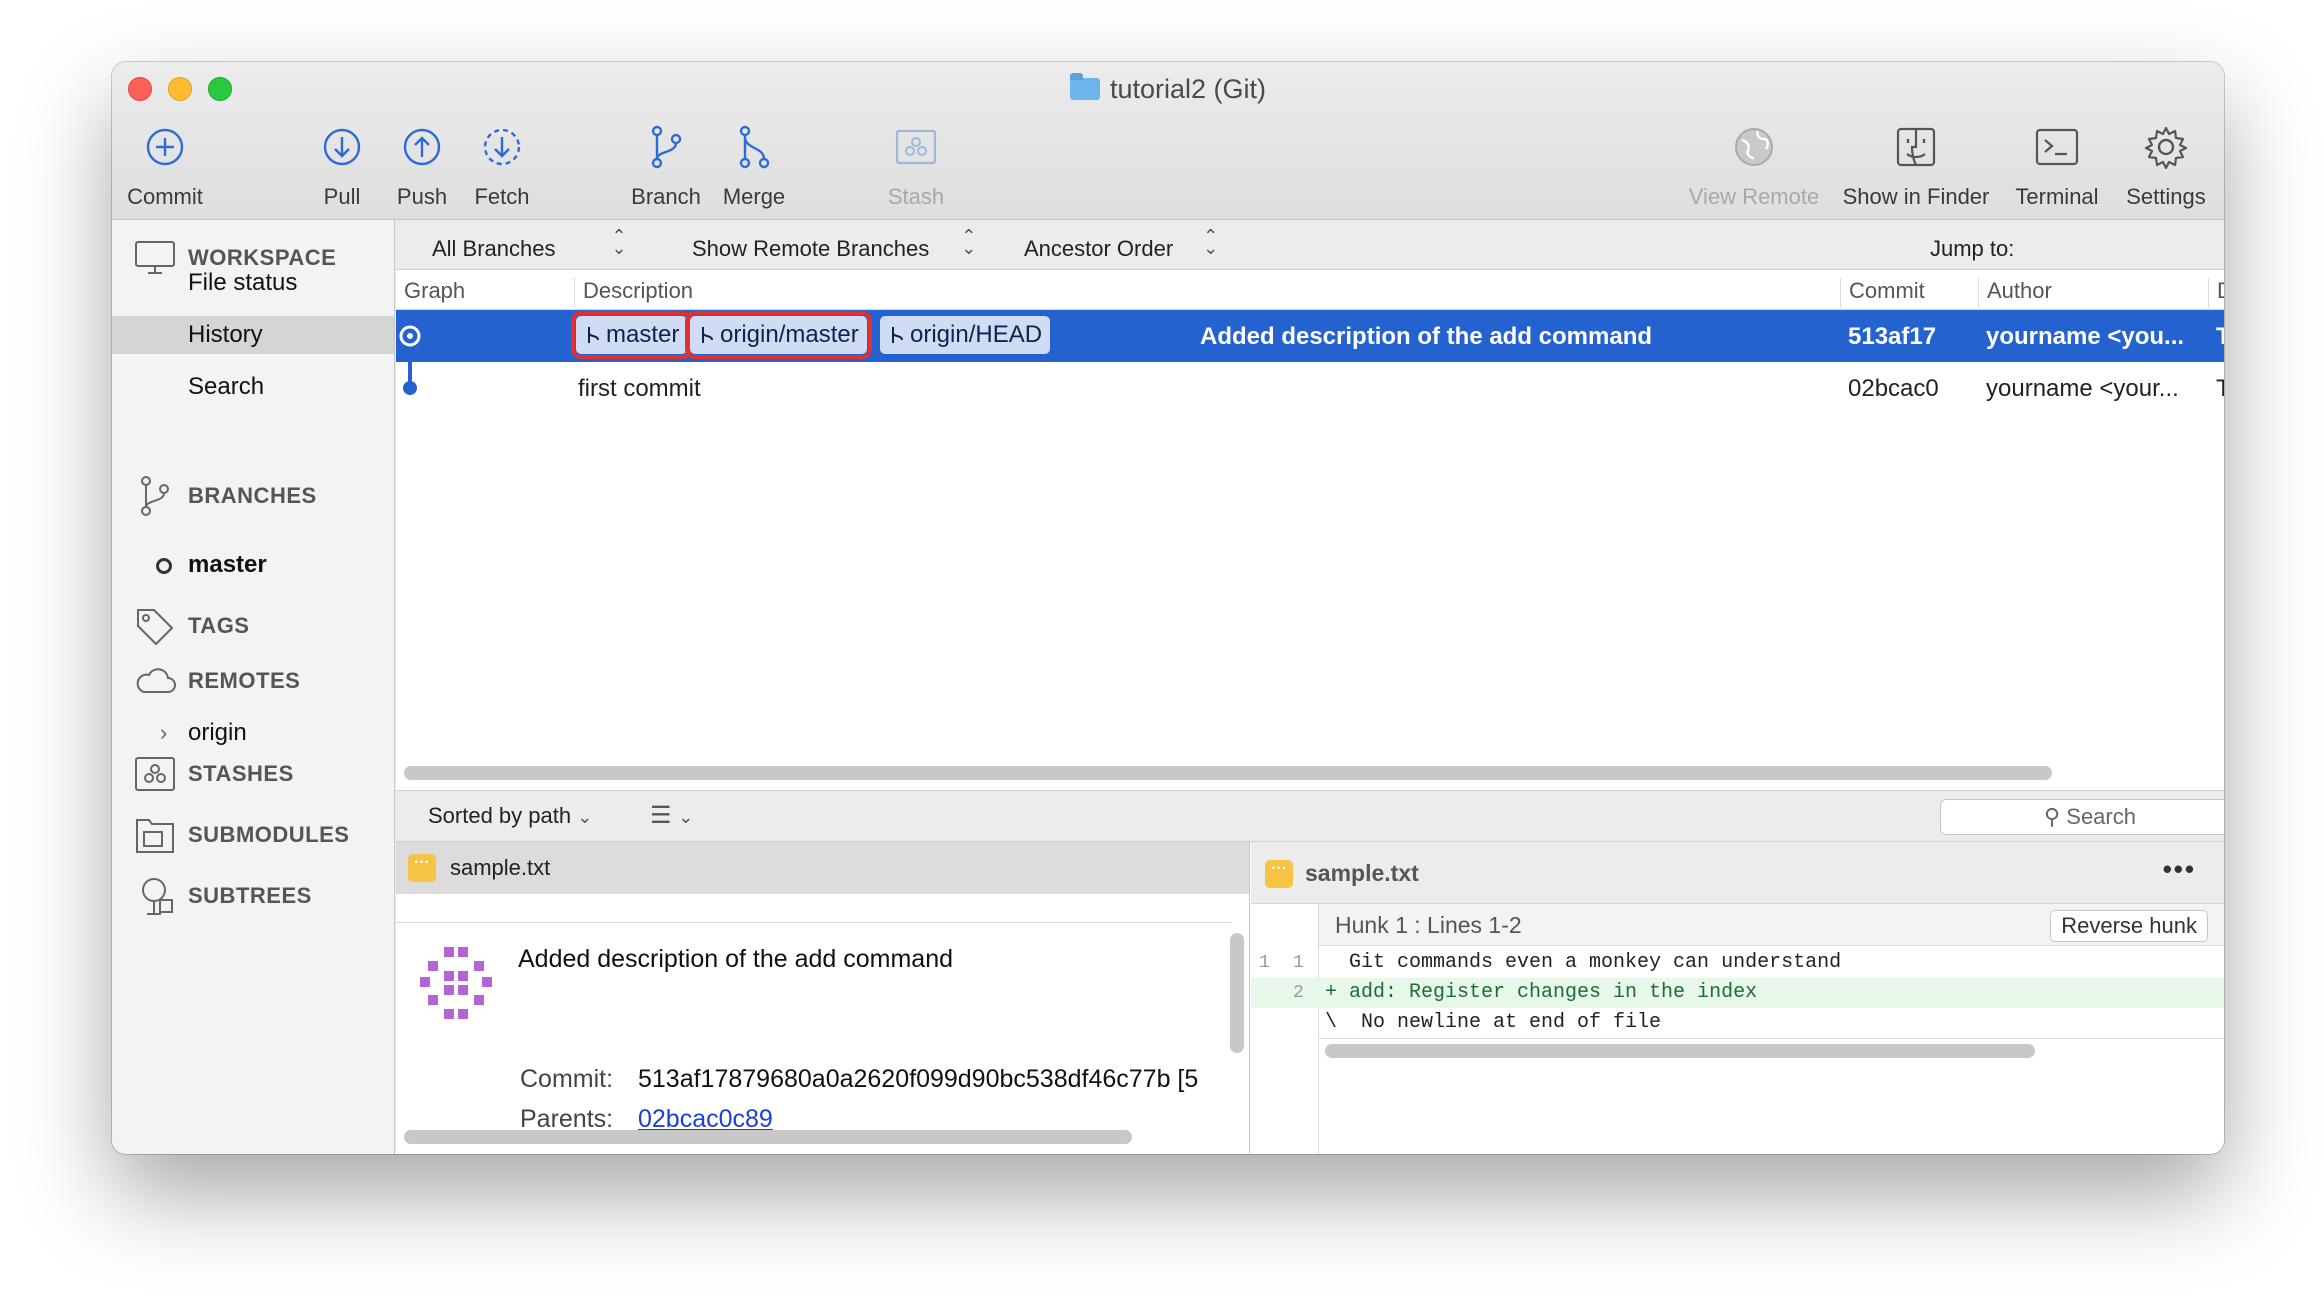 The image size is (2324, 1310). Describe the element at coordinates (253, 387) in the screenshot. I see `sidebar-item-search: Search` at that location.